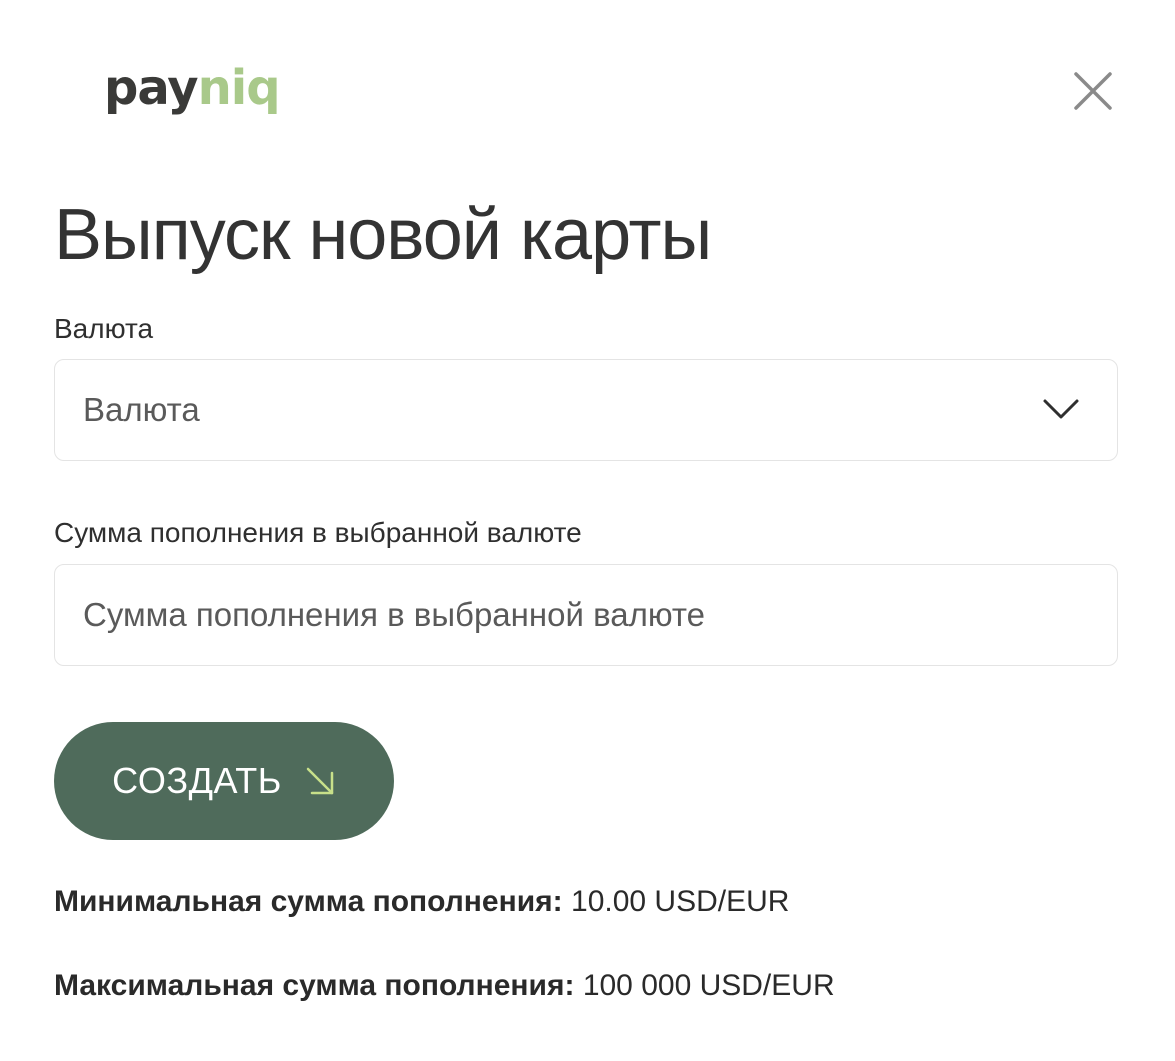 This screenshot has width=1175, height=1061. What do you see at coordinates (104, 328) in the screenshot?
I see `currency-label: Валюта` at bounding box center [104, 328].